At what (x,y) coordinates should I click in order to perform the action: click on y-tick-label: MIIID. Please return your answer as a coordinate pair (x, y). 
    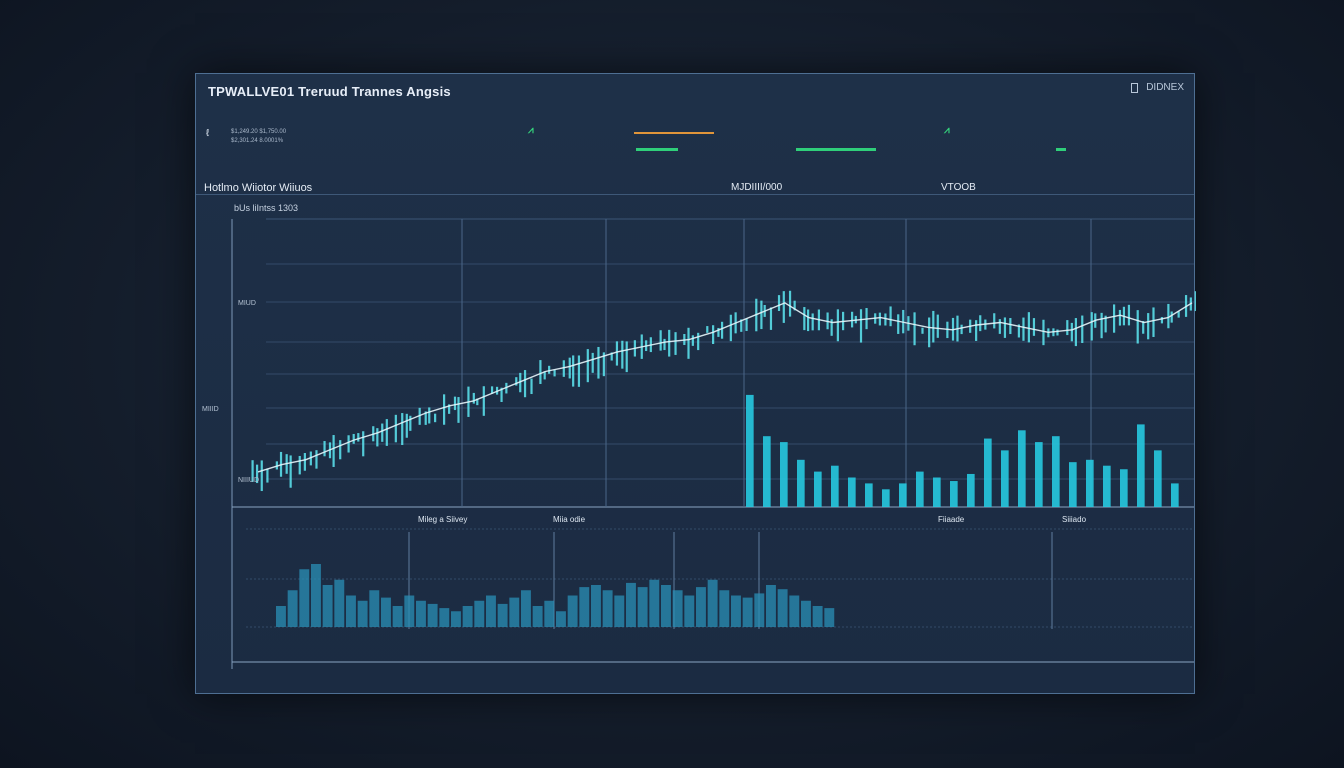
    Looking at the image, I should click on (210, 409).